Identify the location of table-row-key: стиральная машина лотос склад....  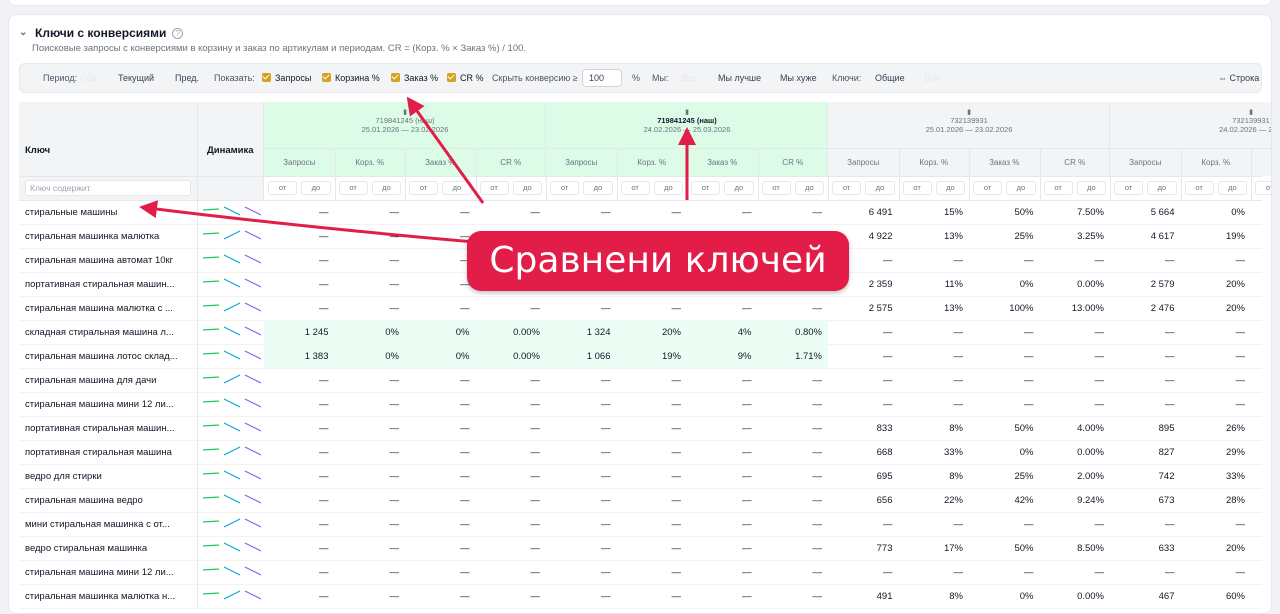
(108, 356).